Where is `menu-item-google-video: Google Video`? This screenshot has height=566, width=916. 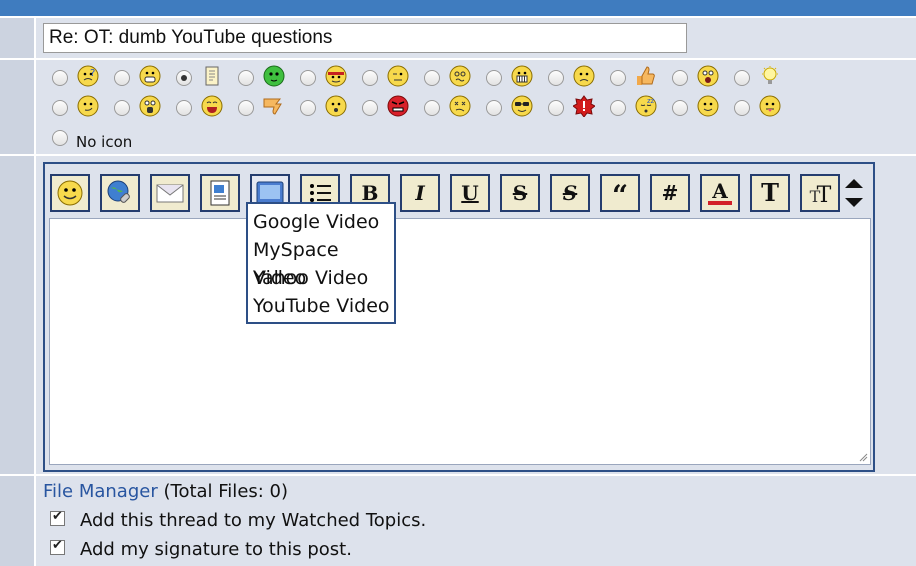
menu-item-google-video: Google Video is located at coordinates (321, 222).